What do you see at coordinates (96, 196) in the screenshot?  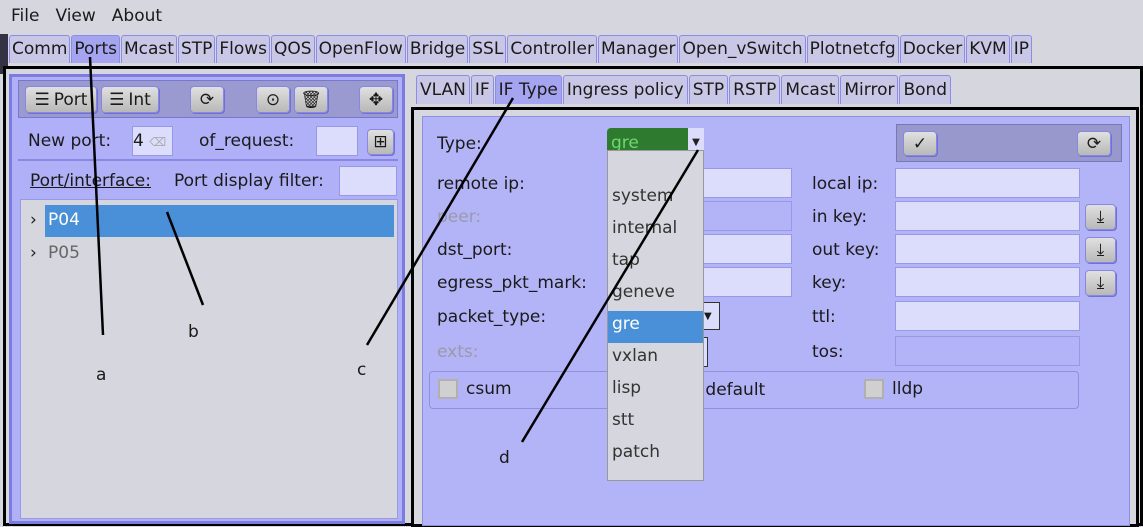 I see `annotation-line-a` at bounding box center [96, 196].